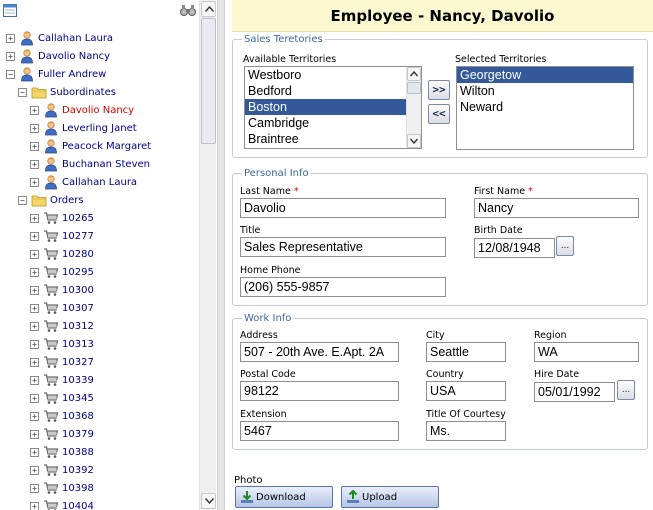  What do you see at coordinates (343, 208) in the screenshot?
I see `last-name-field` at bounding box center [343, 208].